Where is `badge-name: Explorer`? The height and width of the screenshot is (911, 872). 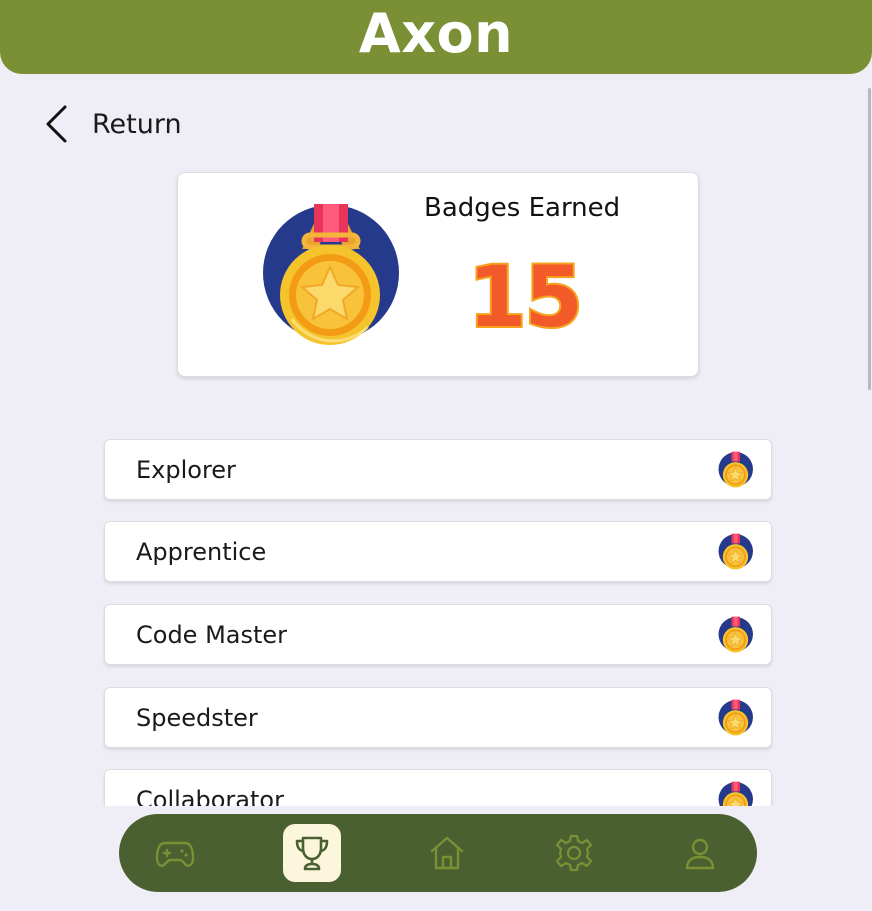
badge-name: Explorer is located at coordinates (186, 470).